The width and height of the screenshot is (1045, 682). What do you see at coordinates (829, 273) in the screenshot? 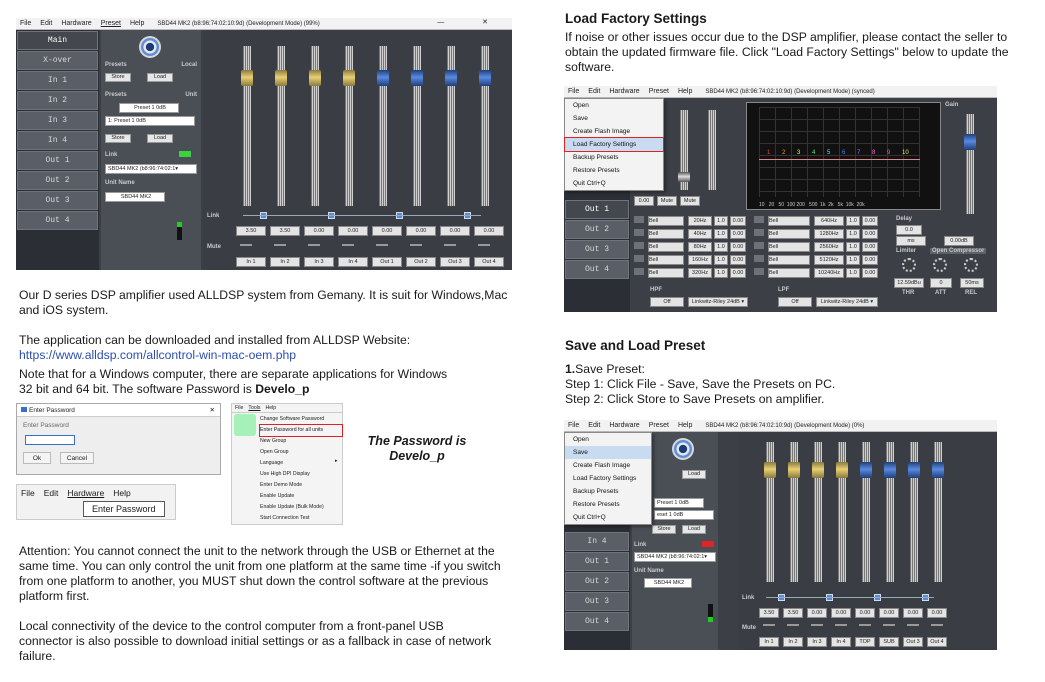
I see `band-freq: 10240Hz` at bounding box center [829, 273].